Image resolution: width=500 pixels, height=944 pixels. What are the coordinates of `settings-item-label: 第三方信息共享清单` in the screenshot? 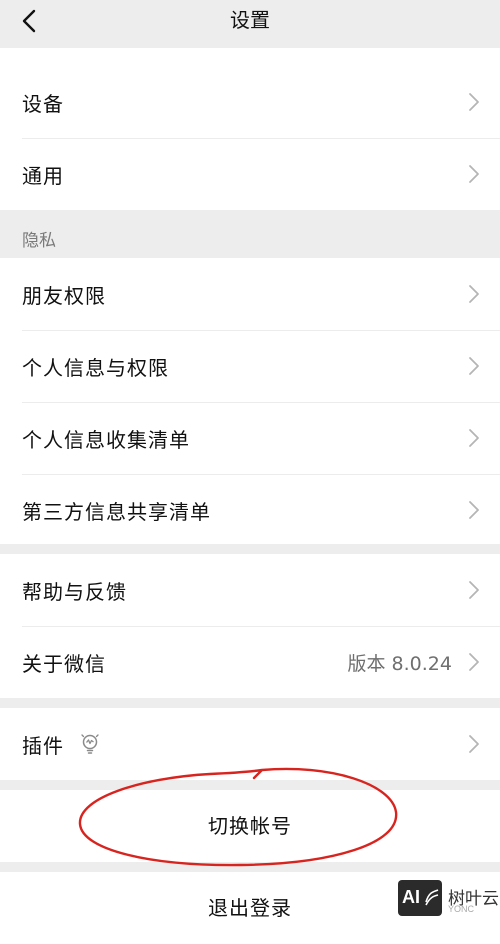 It's located at (116, 511).